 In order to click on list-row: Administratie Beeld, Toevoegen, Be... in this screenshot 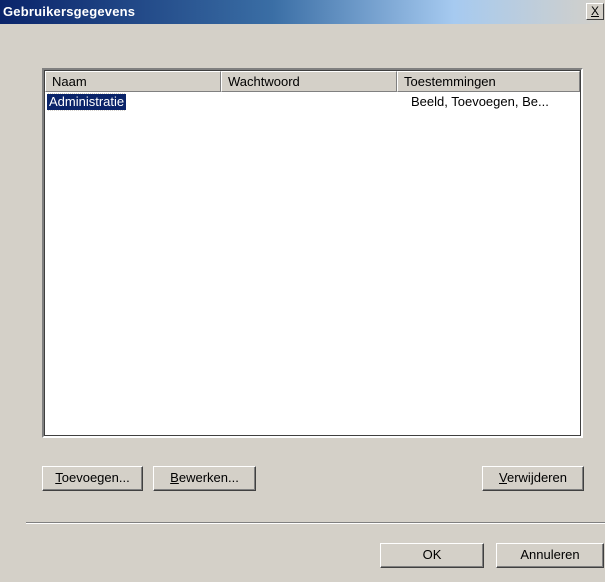, I will do `click(312, 102)`.